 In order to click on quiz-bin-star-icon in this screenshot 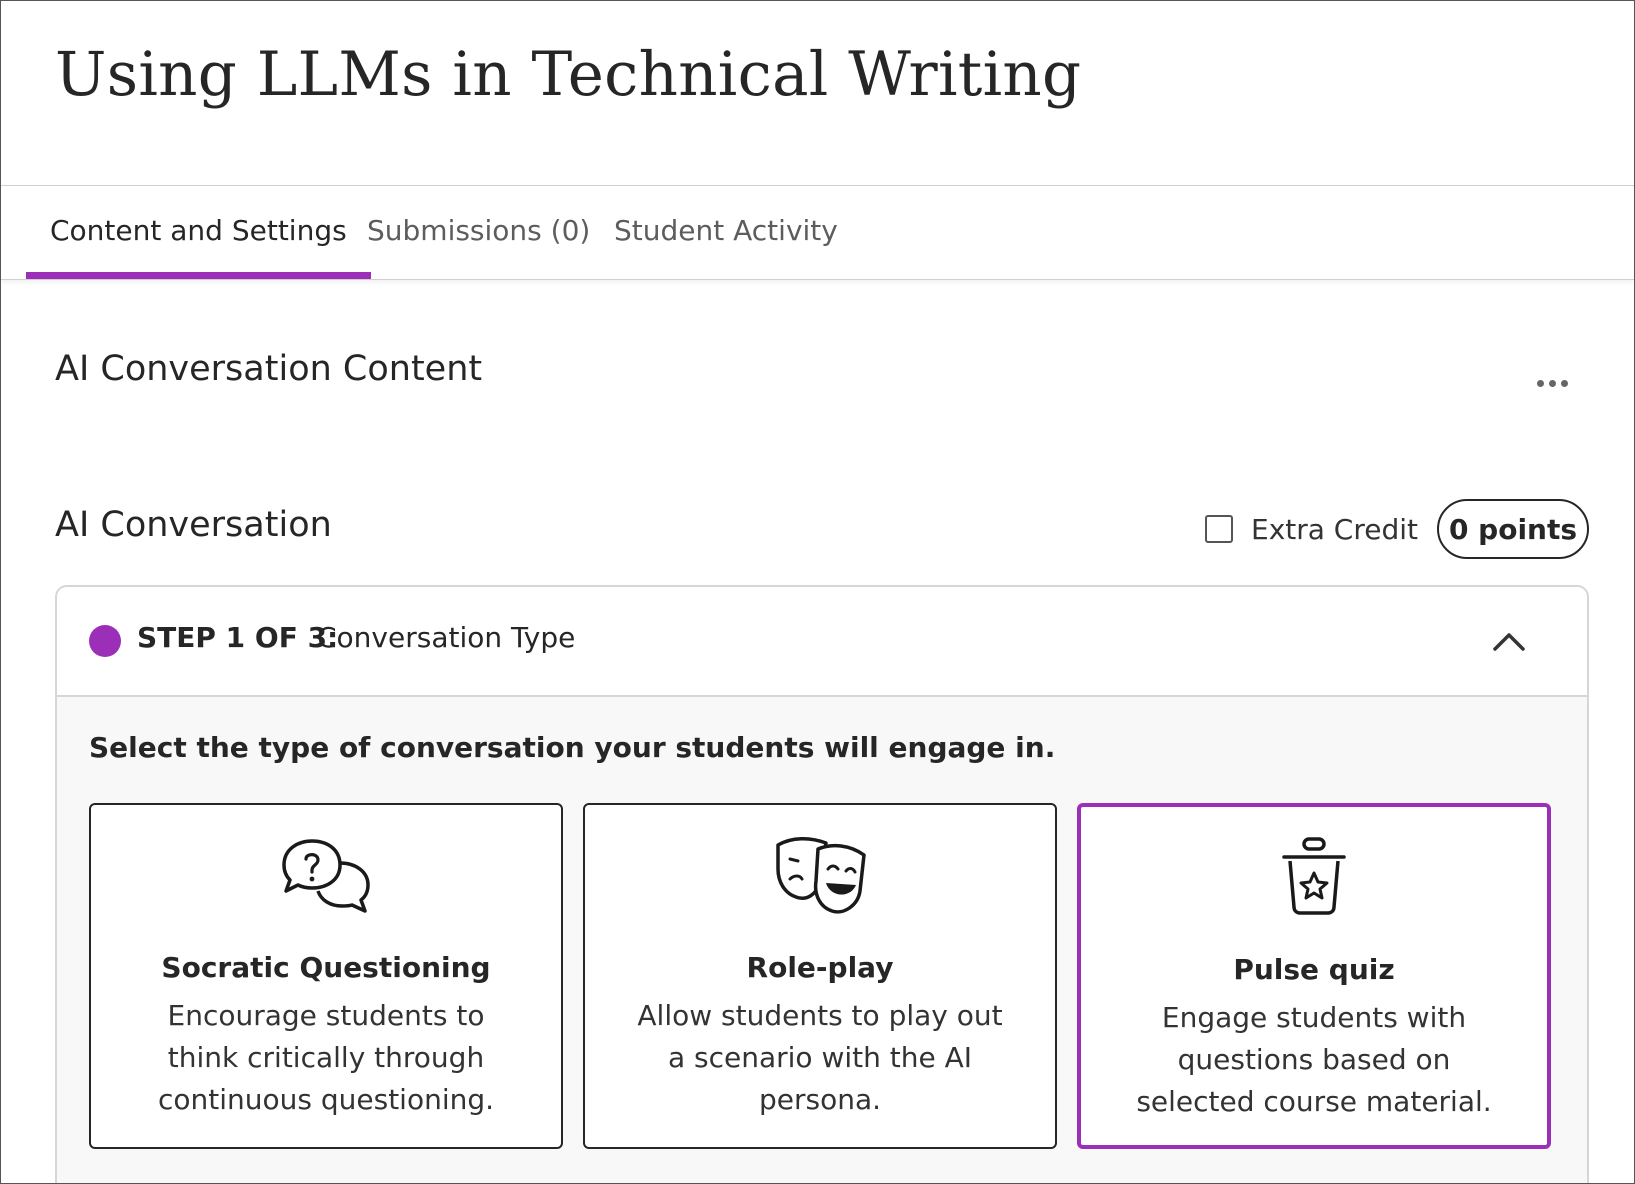, I will do `click(1314, 876)`.